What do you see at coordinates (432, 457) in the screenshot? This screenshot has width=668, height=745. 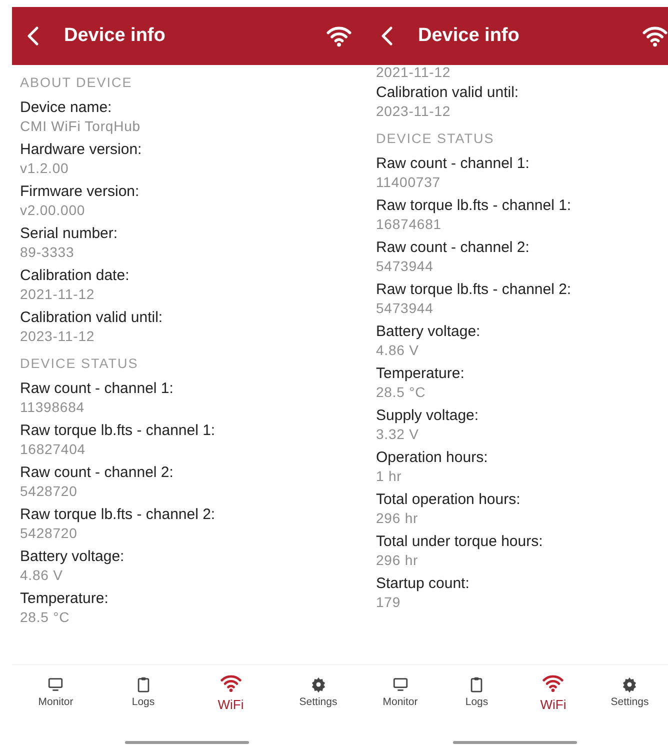 I see `field-label: Operation hours:` at bounding box center [432, 457].